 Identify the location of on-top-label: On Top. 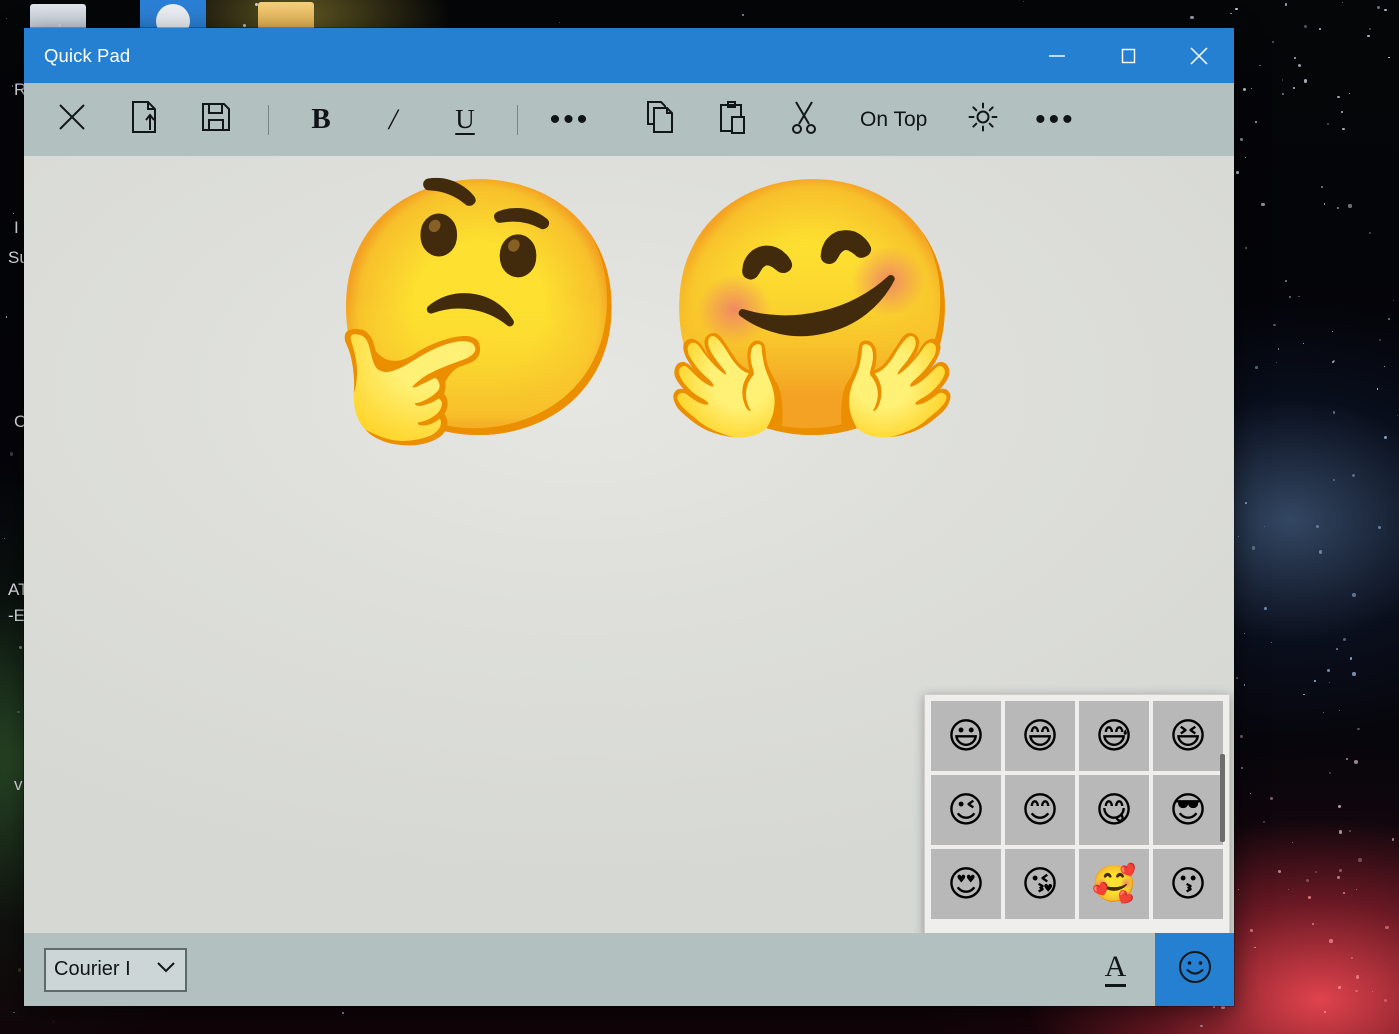
(894, 119).